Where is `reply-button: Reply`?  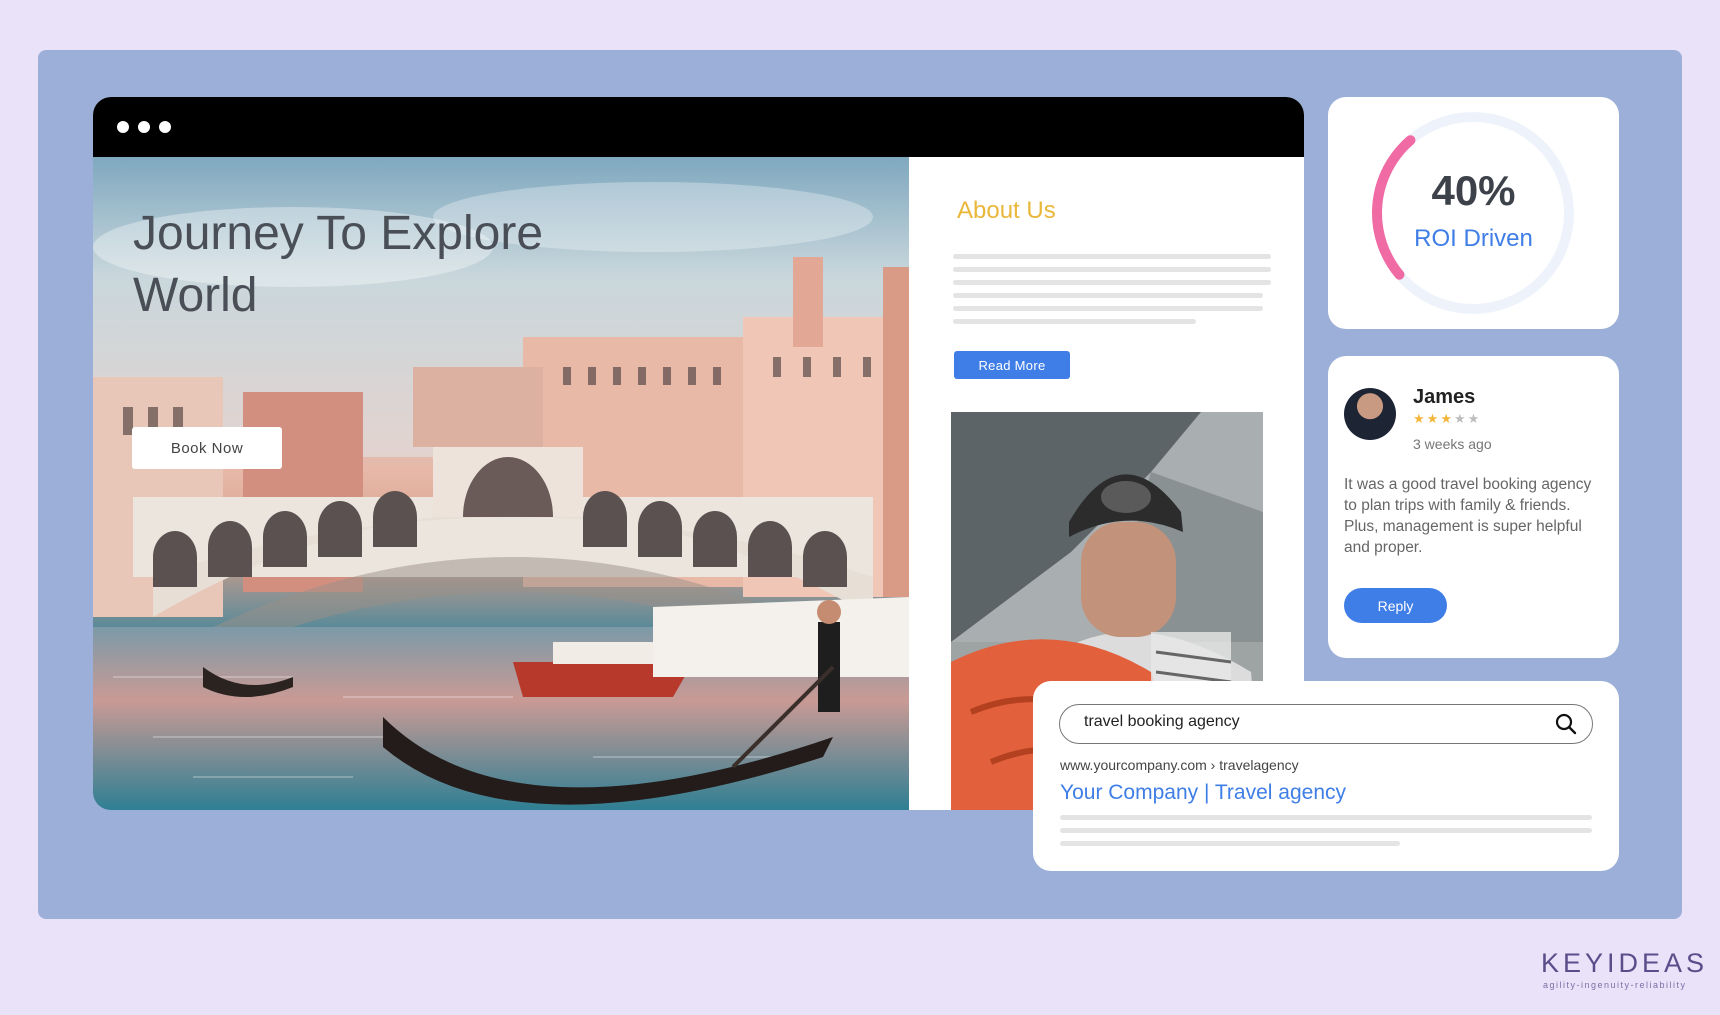
reply-button: Reply is located at coordinates (1395, 605).